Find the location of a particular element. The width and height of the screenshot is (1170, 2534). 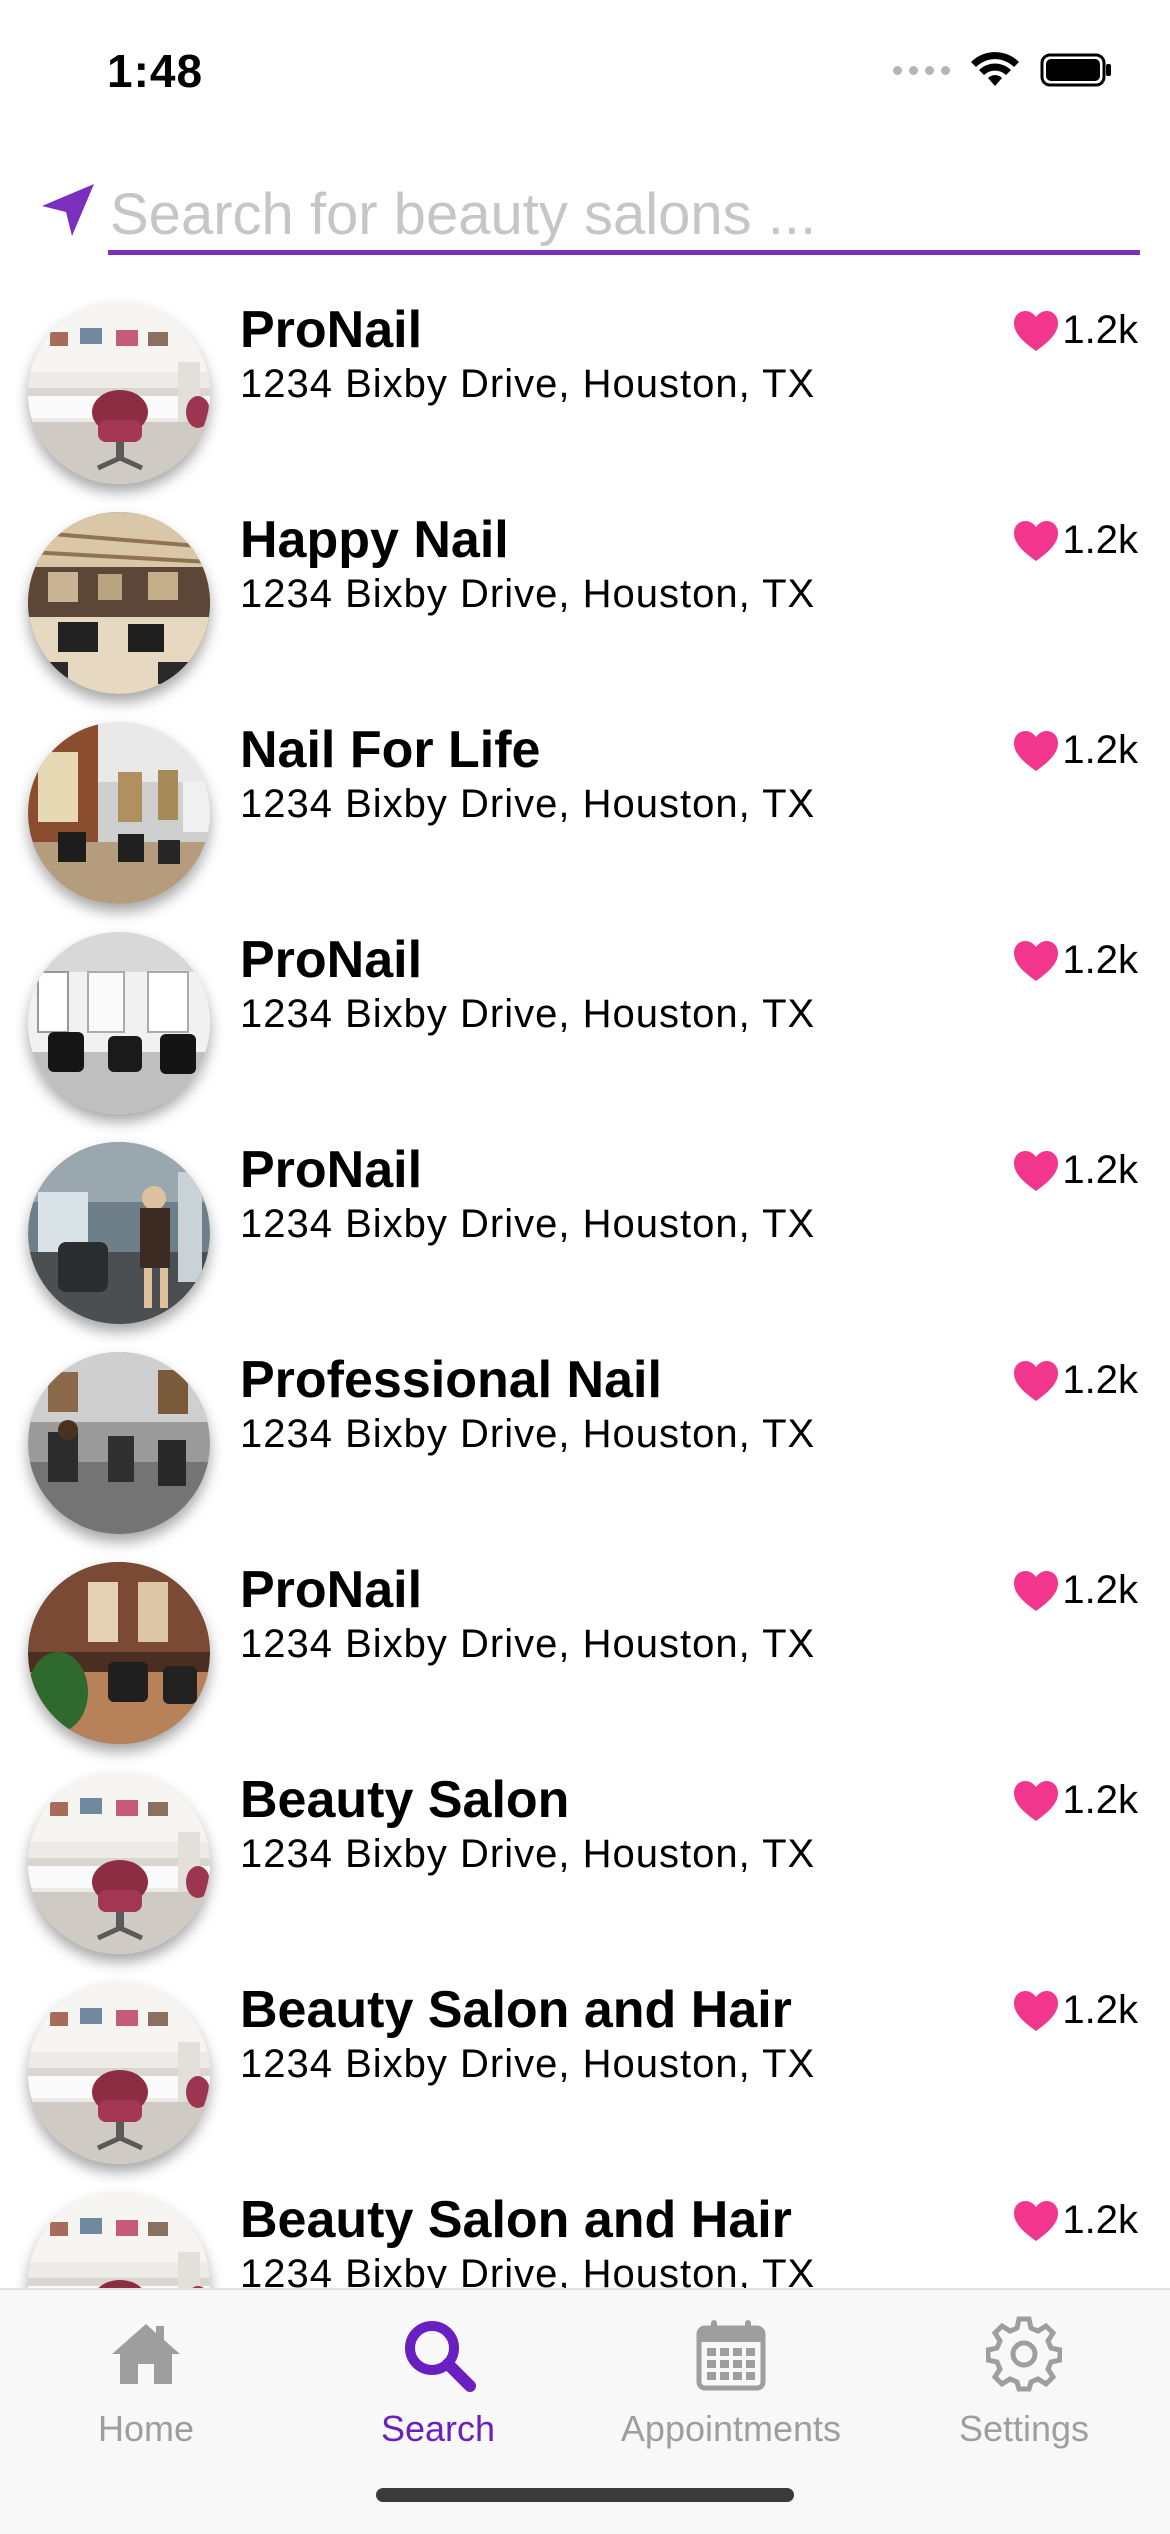

tab-appointments-label: Appointments is located at coordinates (731, 2428).